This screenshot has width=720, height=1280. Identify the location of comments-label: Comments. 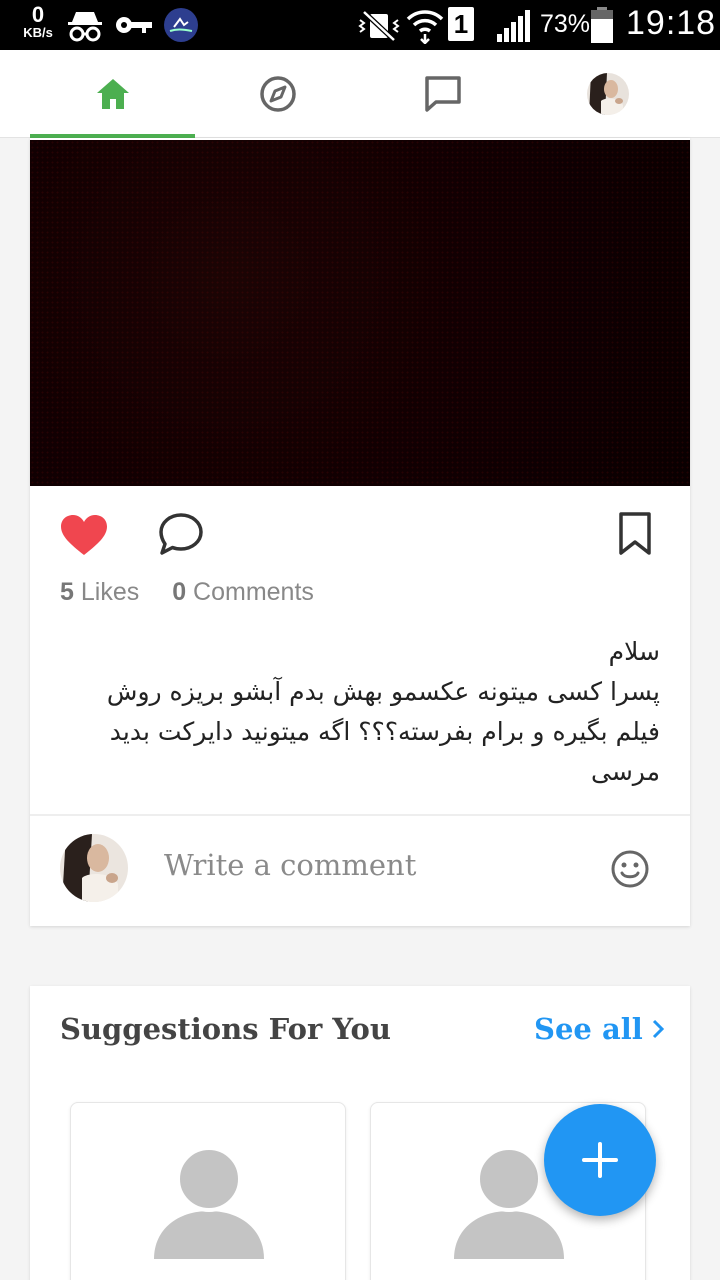
(253, 592).